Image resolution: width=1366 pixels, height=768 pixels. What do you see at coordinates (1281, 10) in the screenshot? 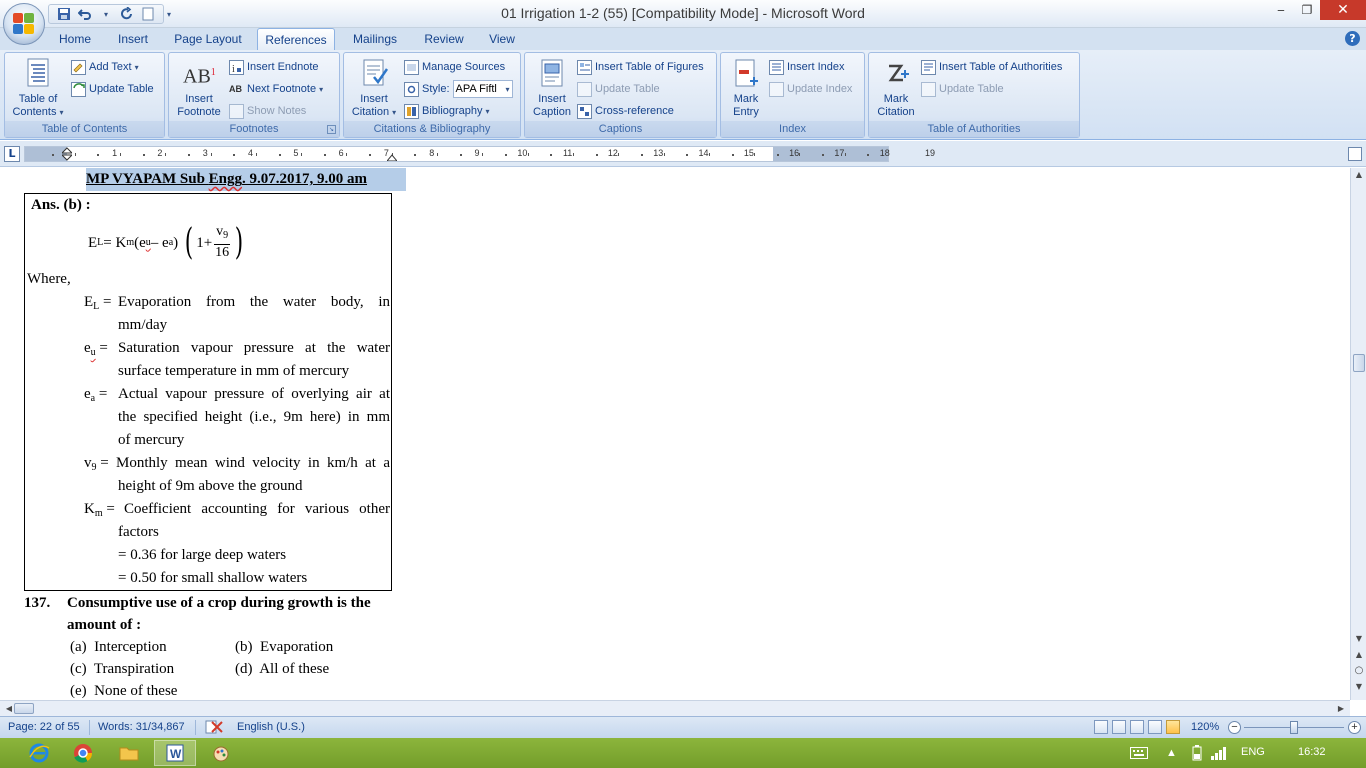
I see `minimize-button: ‒` at bounding box center [1281, 10].